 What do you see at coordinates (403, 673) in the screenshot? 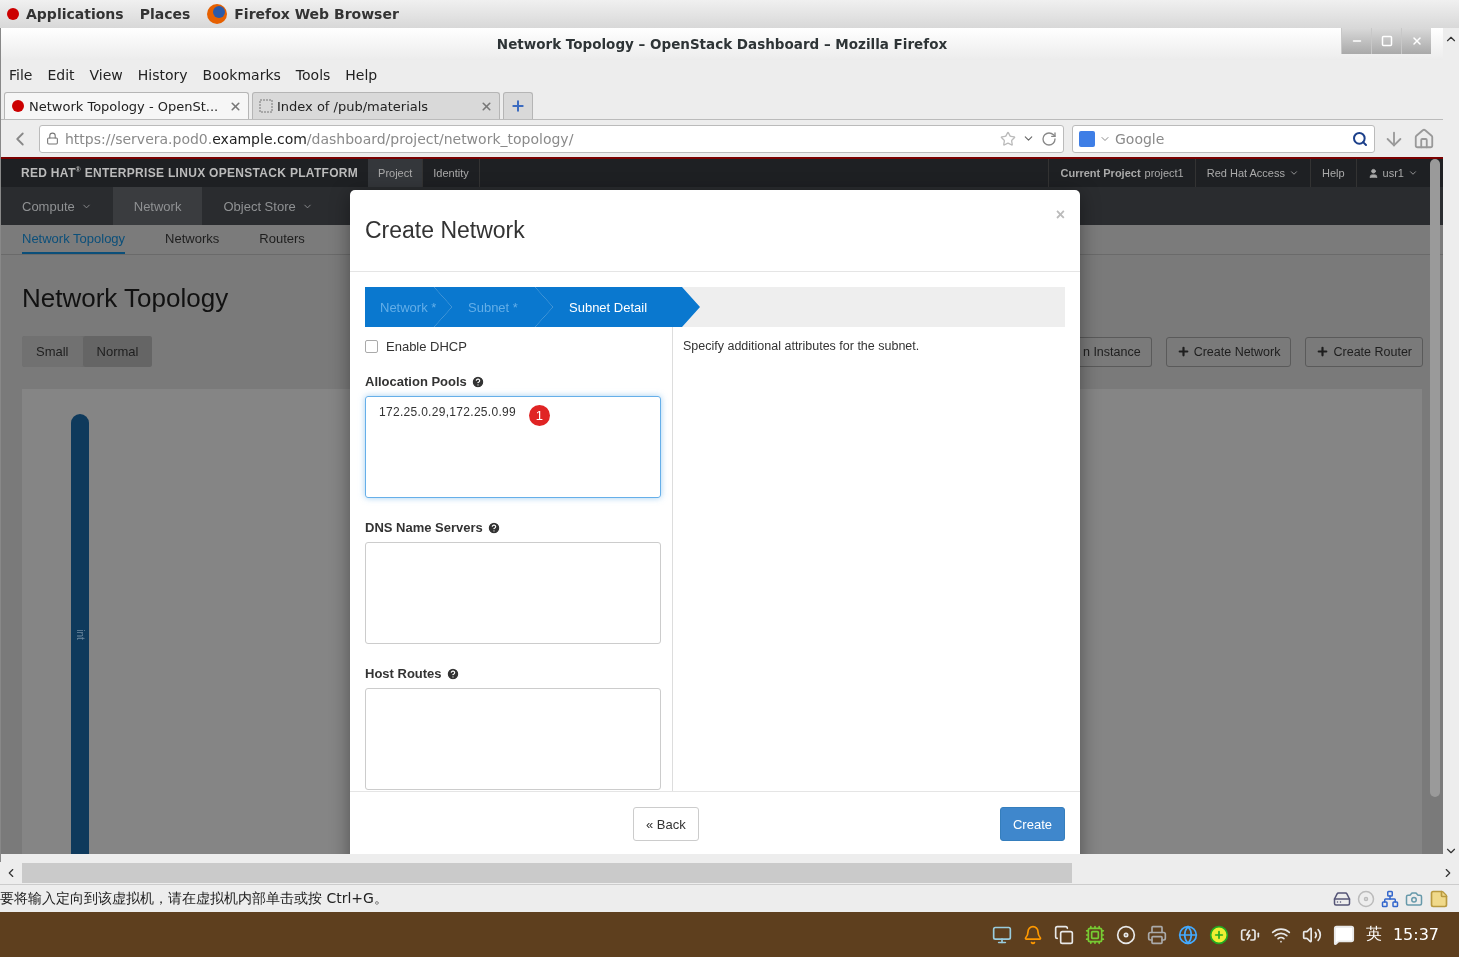
I see `field-label: Host Routes` at bounding box center [403, 673].